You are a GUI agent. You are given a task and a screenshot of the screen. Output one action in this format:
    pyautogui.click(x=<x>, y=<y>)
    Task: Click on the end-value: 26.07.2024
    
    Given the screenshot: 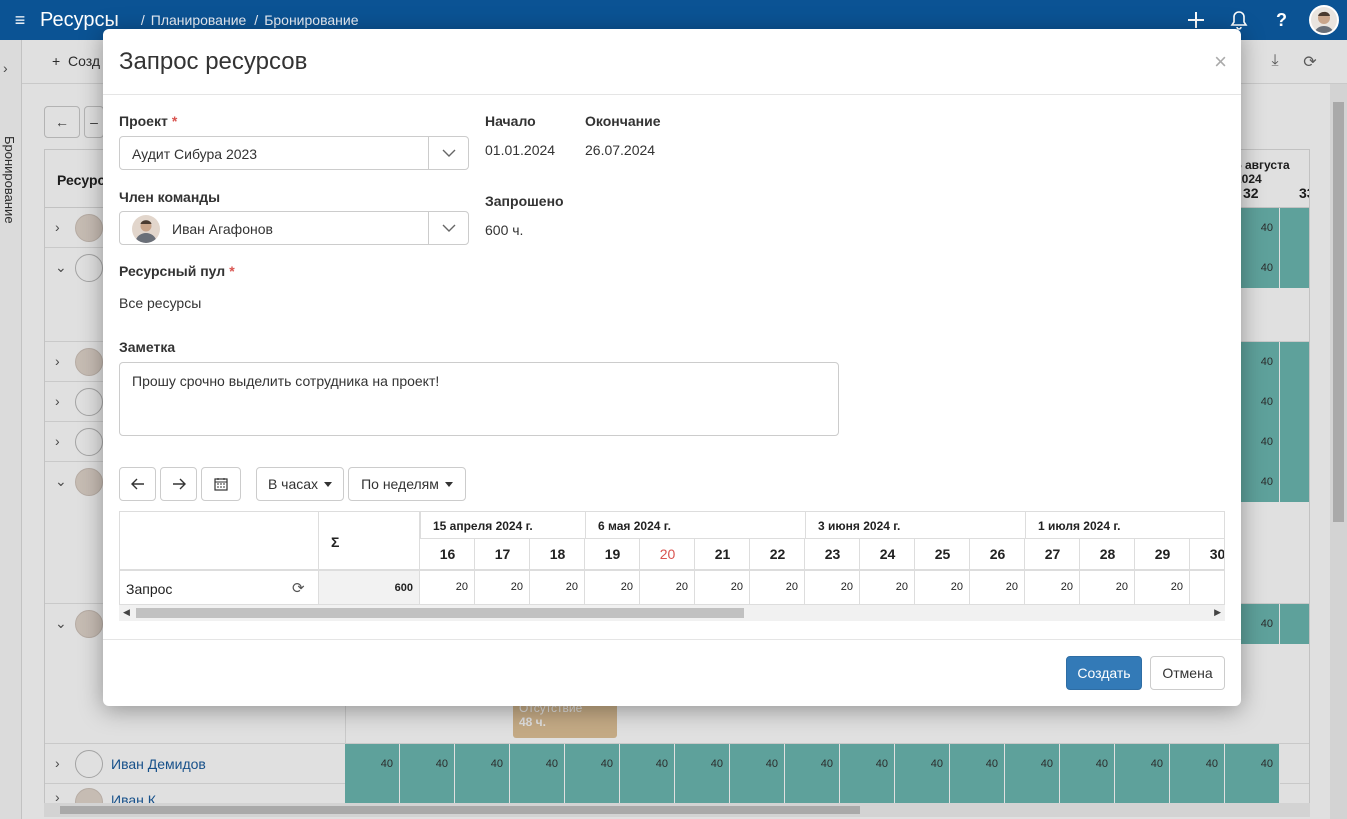 What is the action you would take?
    pyautogui.click(x=620, y=150)
    